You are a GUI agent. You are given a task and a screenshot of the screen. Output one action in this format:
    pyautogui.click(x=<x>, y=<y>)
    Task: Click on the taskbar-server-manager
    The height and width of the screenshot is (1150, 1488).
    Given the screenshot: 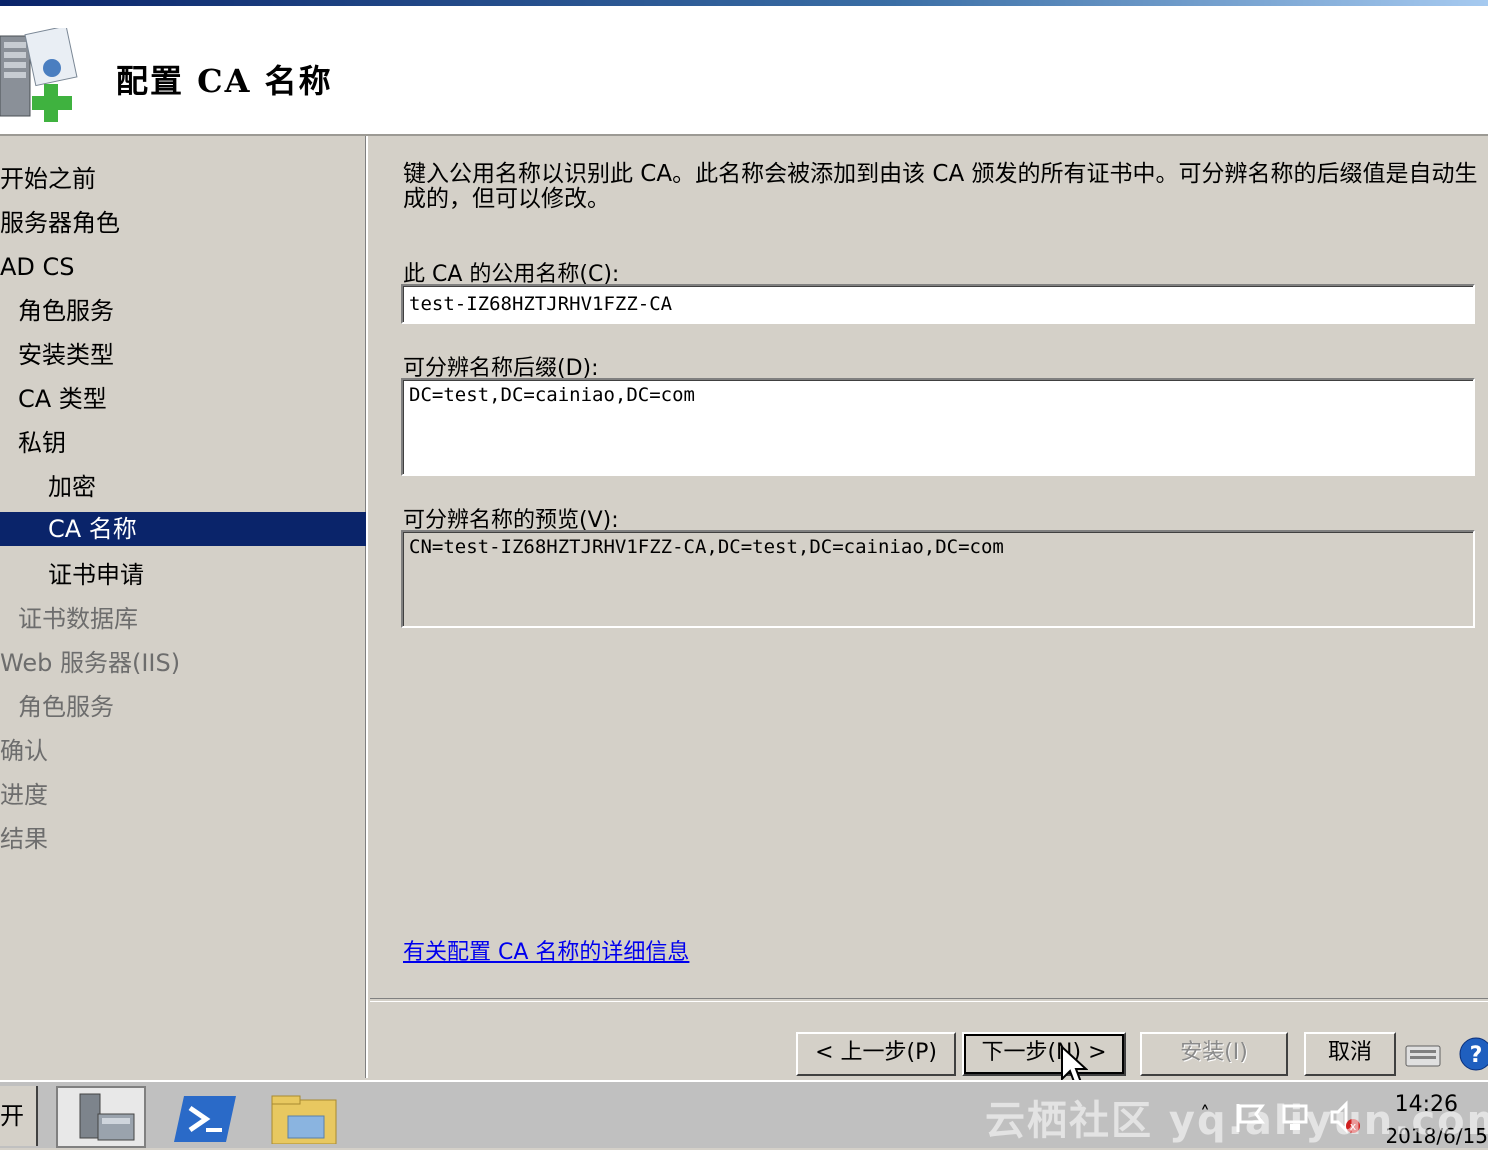 What is the action you would take?
    pyautogui.click(x=101, y=1117)
    